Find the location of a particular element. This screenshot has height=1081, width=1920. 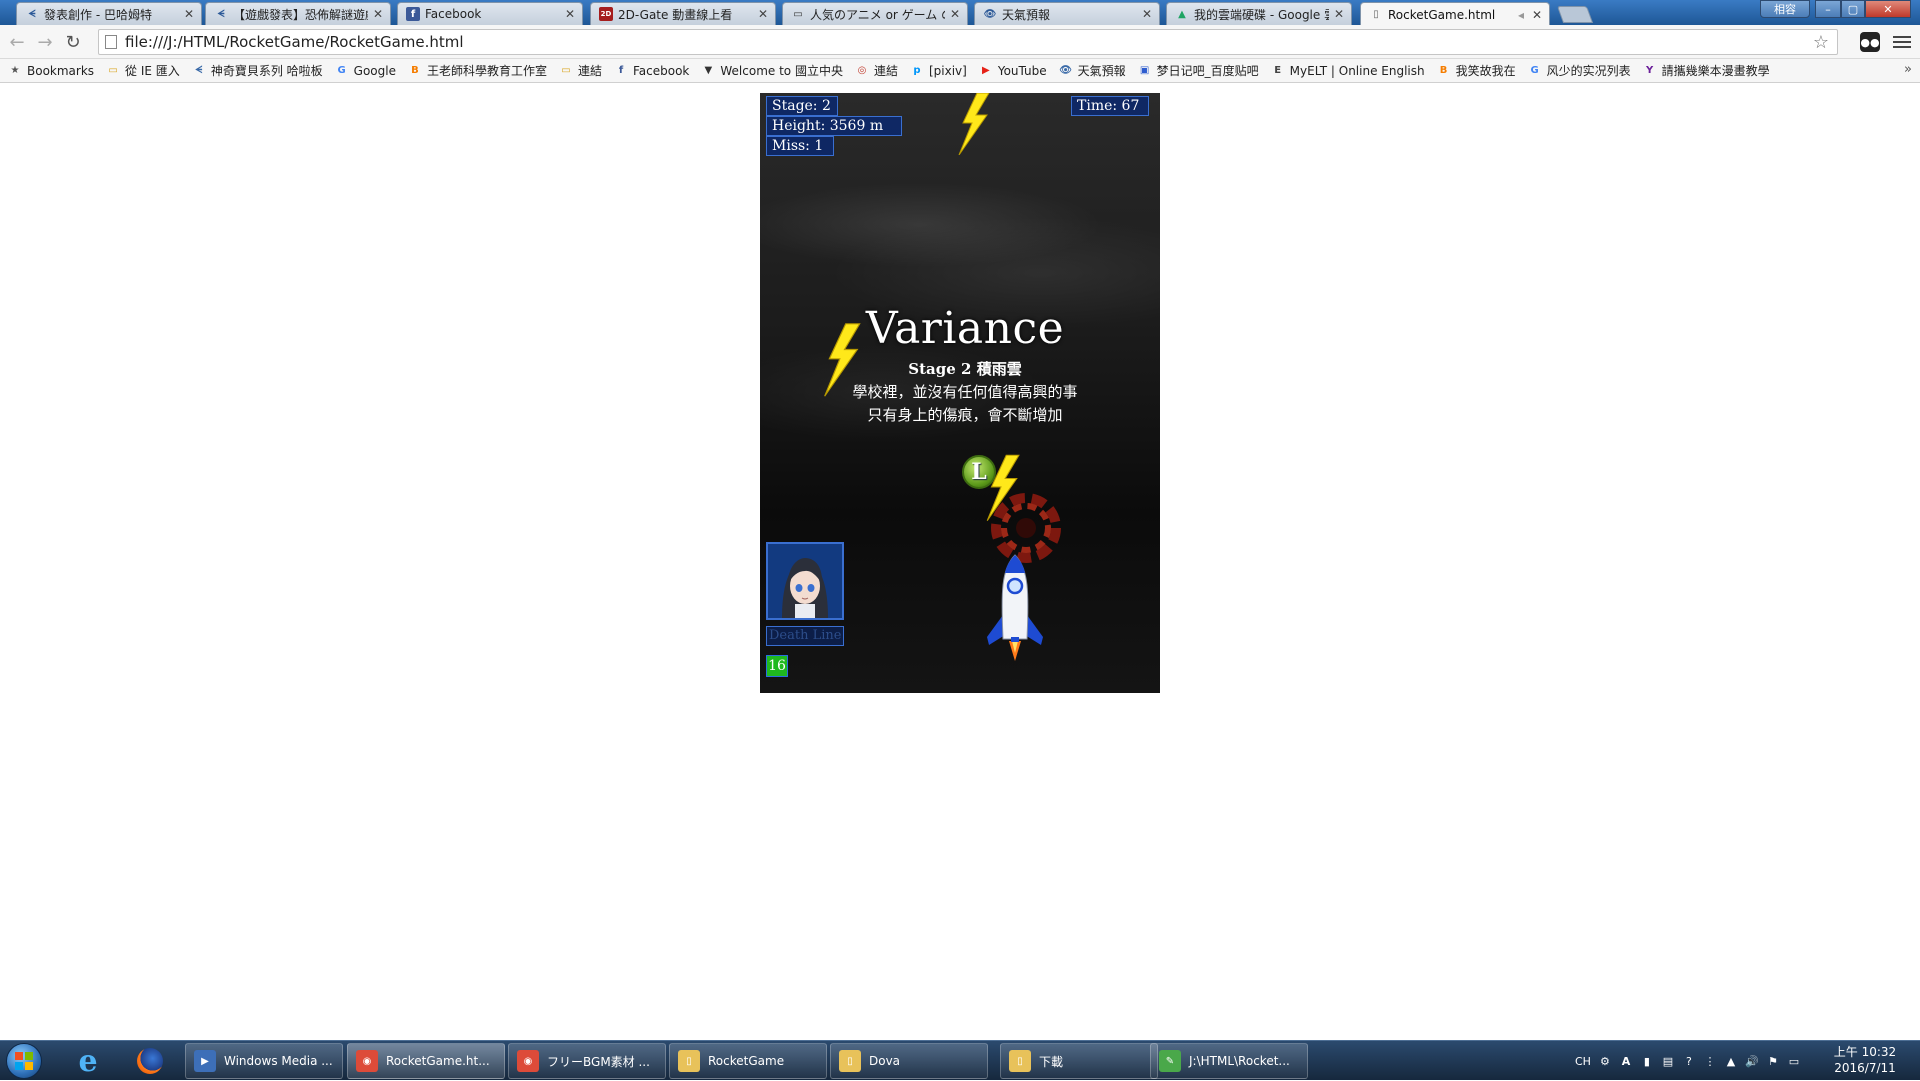

hud-height: Height: 3569 m is located at coordinates (834, 126).